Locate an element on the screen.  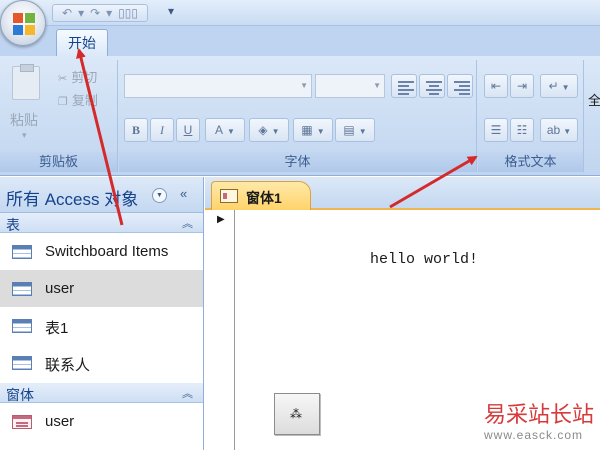
decrease-indent-icon: ⇤ is located at coordinates (496, 86).